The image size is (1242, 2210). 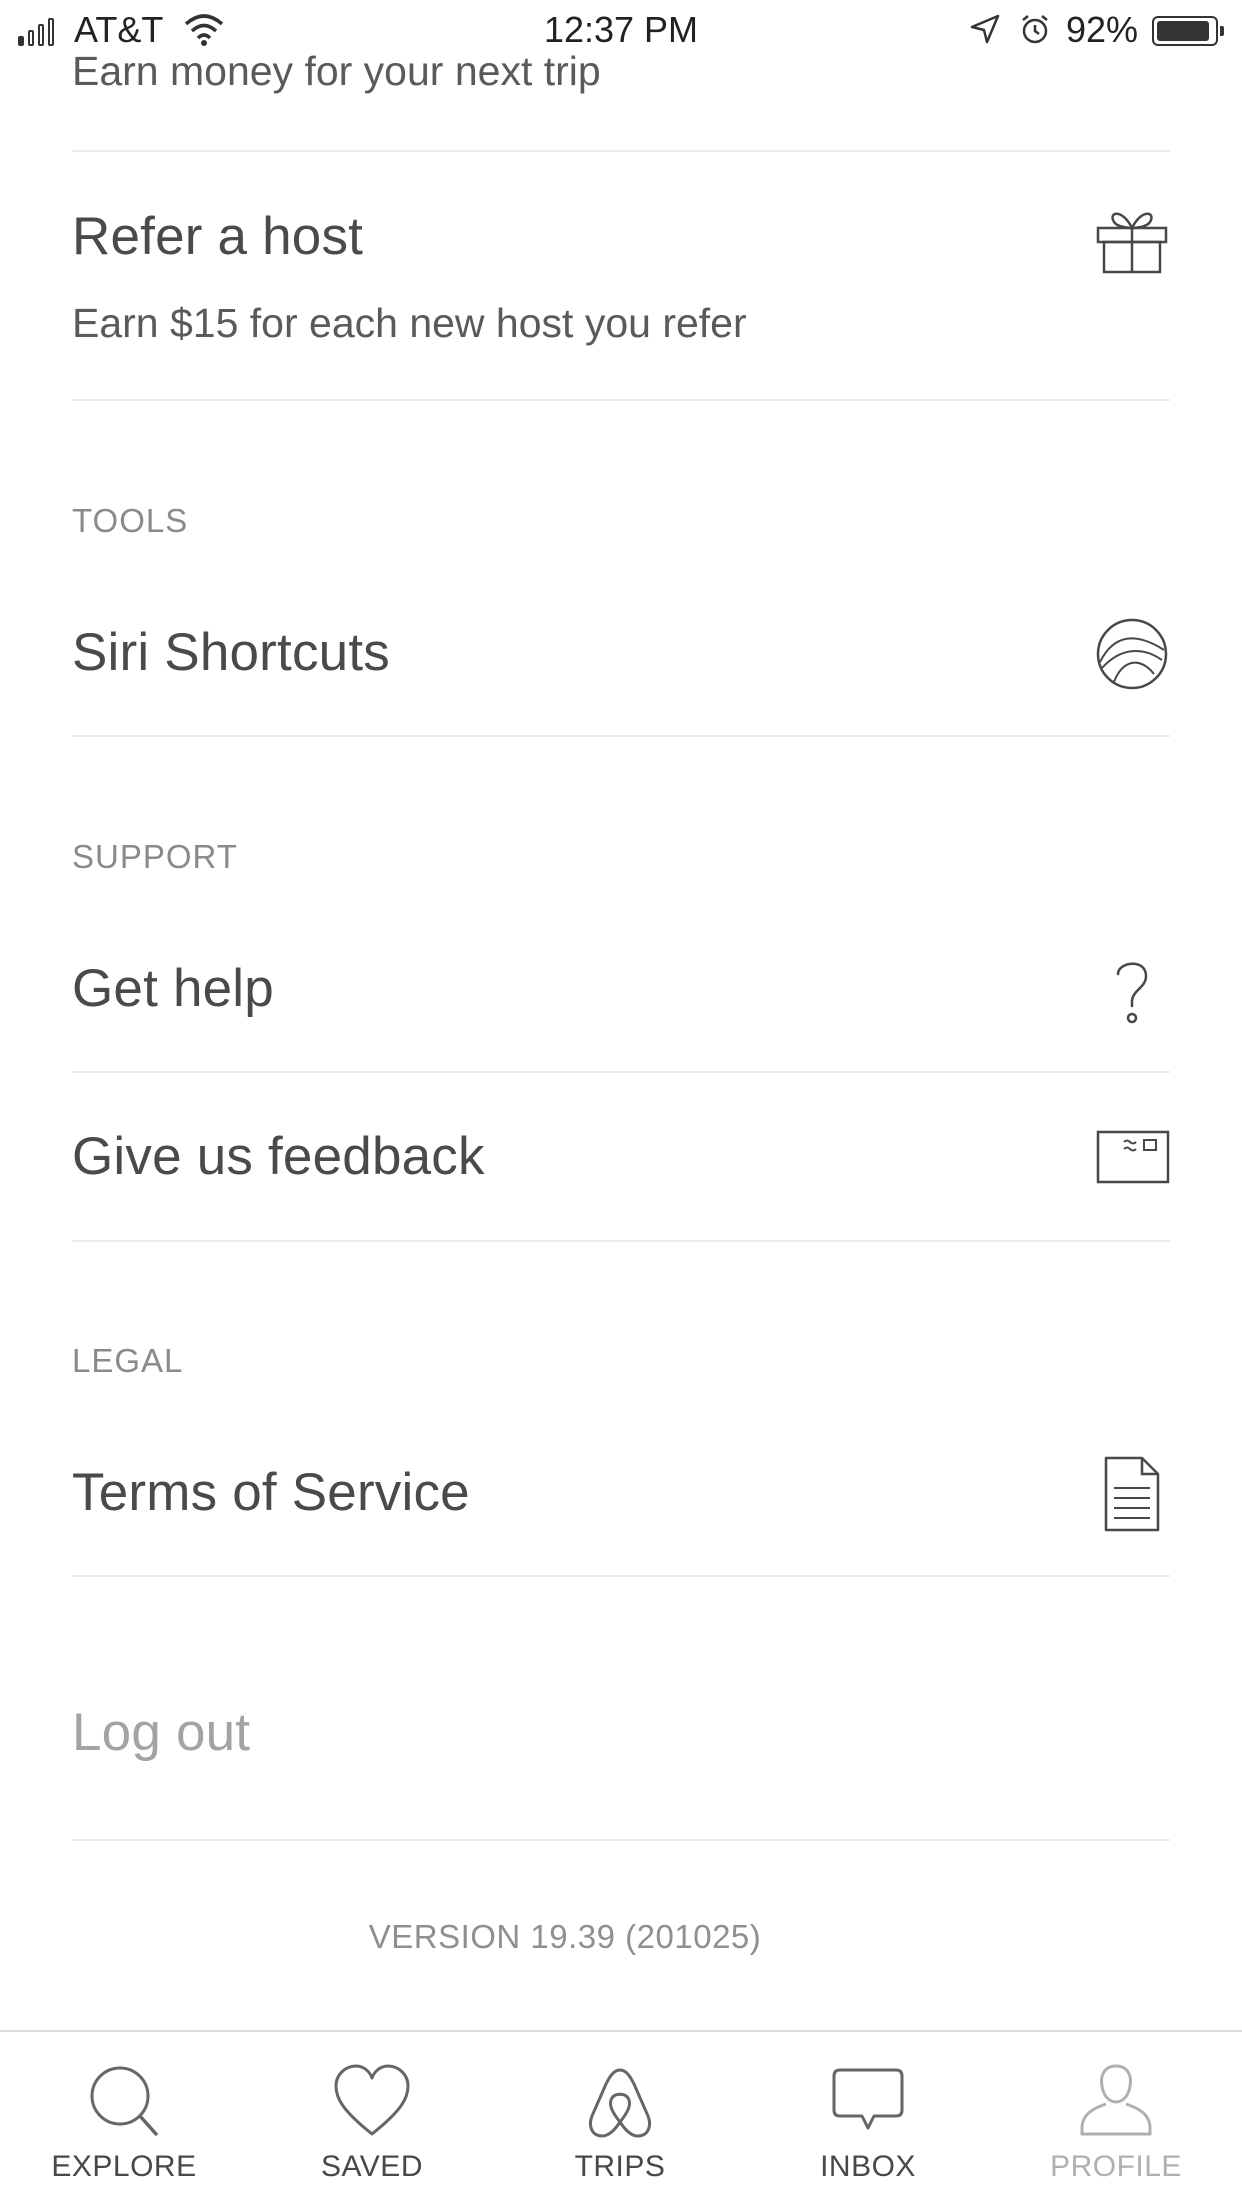 What do you see at coordinates (1132, 1494) in the screenshot?
I see `document-icon` at bounding box center [1132, 1494].